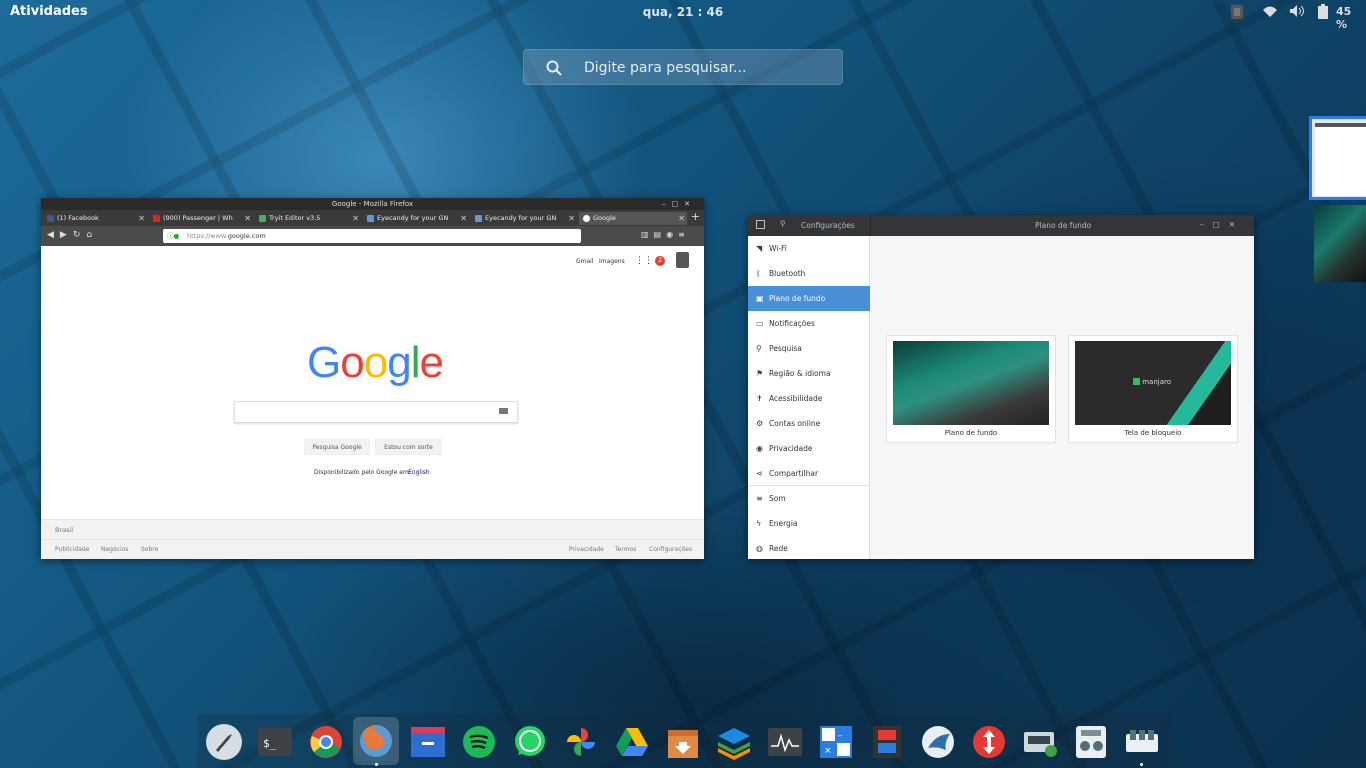  Describe the element at coordinates (581, 742) in the screenshot. I see `google-photos-icon` at that location.